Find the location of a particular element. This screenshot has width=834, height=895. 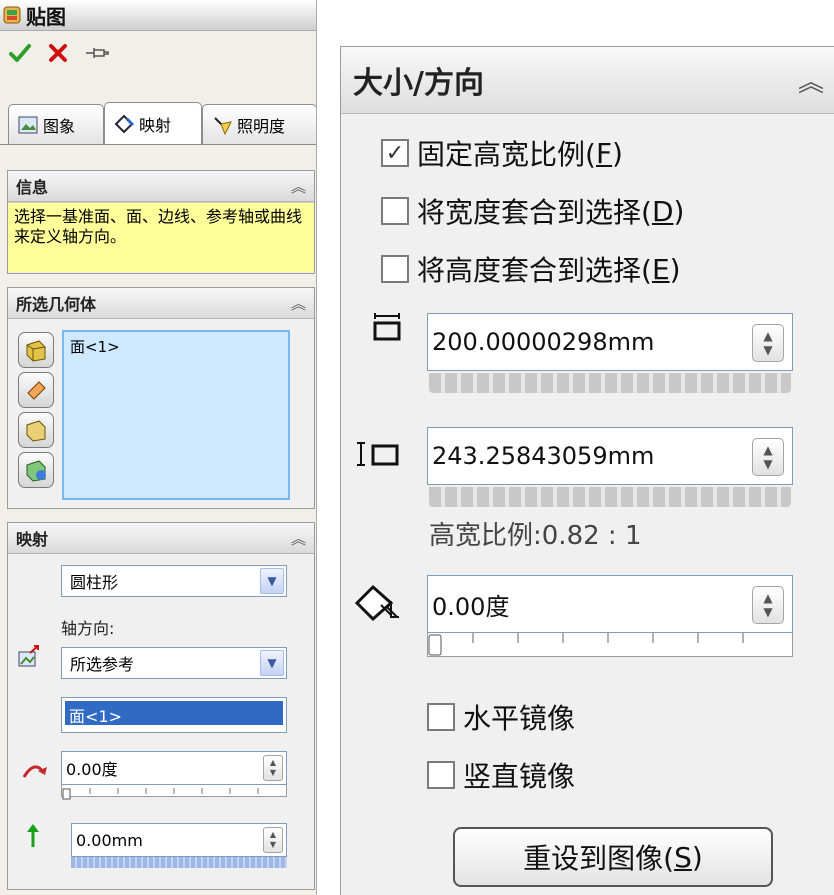

decal-icon is located at coordinates (12, 15).